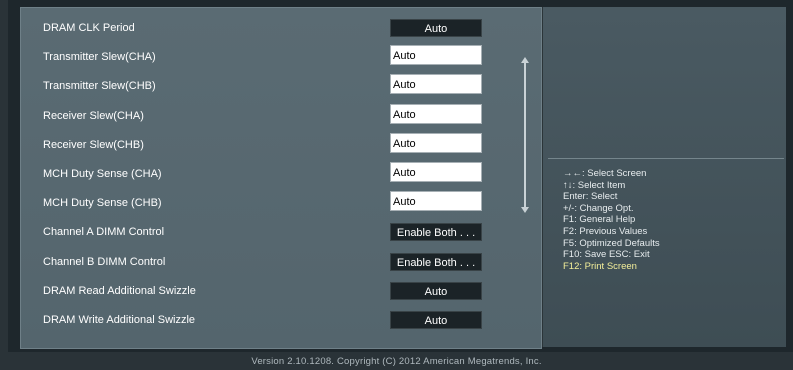 The height and width of the screenshot is (370, 793). What do you see at coordinates (93, 144) in the screenshot?
I see `setting-label: Receiver Slew(CHB)` at bounding box center [93, 144].